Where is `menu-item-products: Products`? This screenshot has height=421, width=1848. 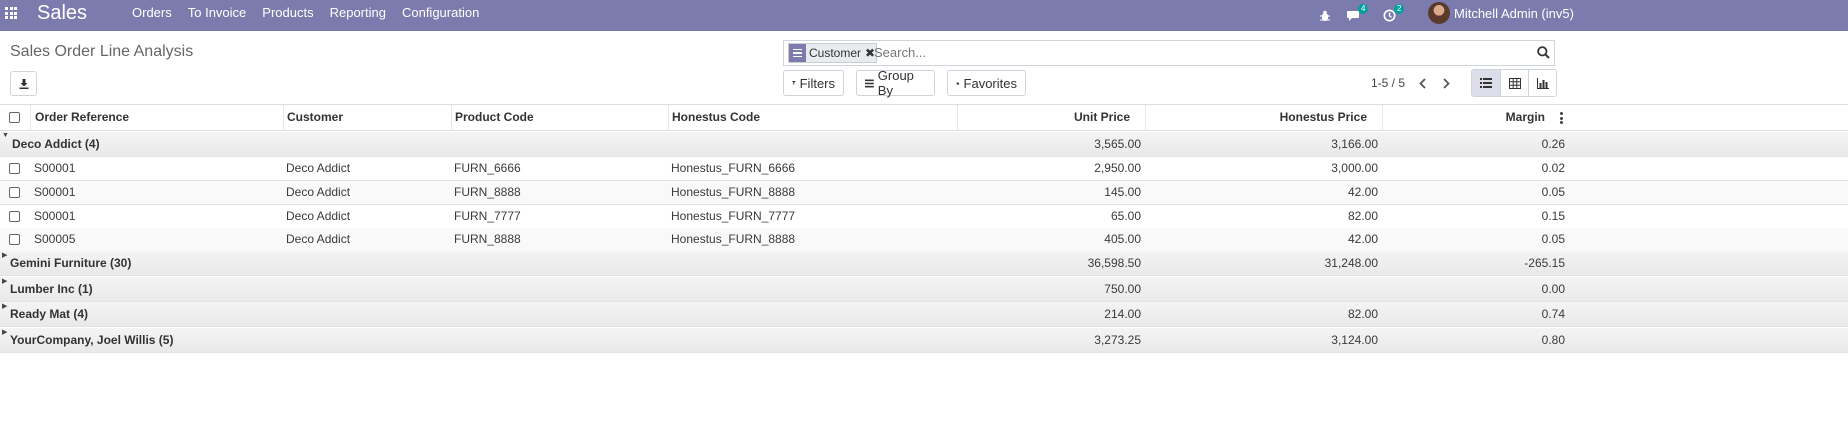 menu-item-products: Products is located at coordinates (287, 15).